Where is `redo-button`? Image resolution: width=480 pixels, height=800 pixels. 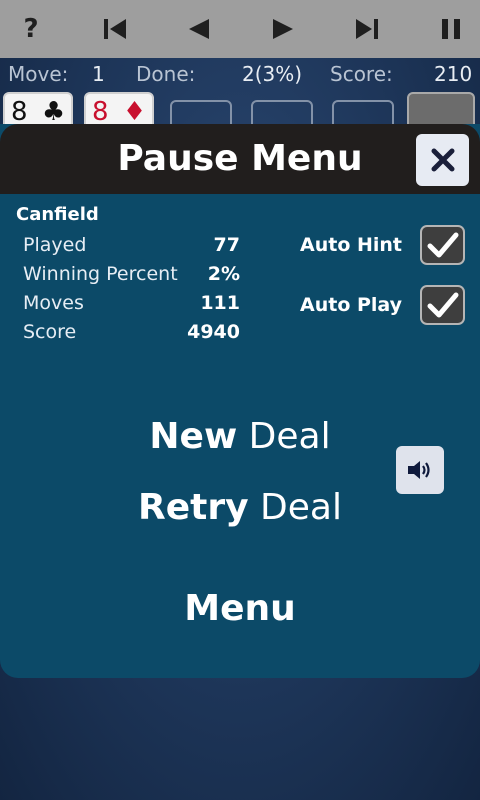 redo-button is located at coordinates (283, 29).